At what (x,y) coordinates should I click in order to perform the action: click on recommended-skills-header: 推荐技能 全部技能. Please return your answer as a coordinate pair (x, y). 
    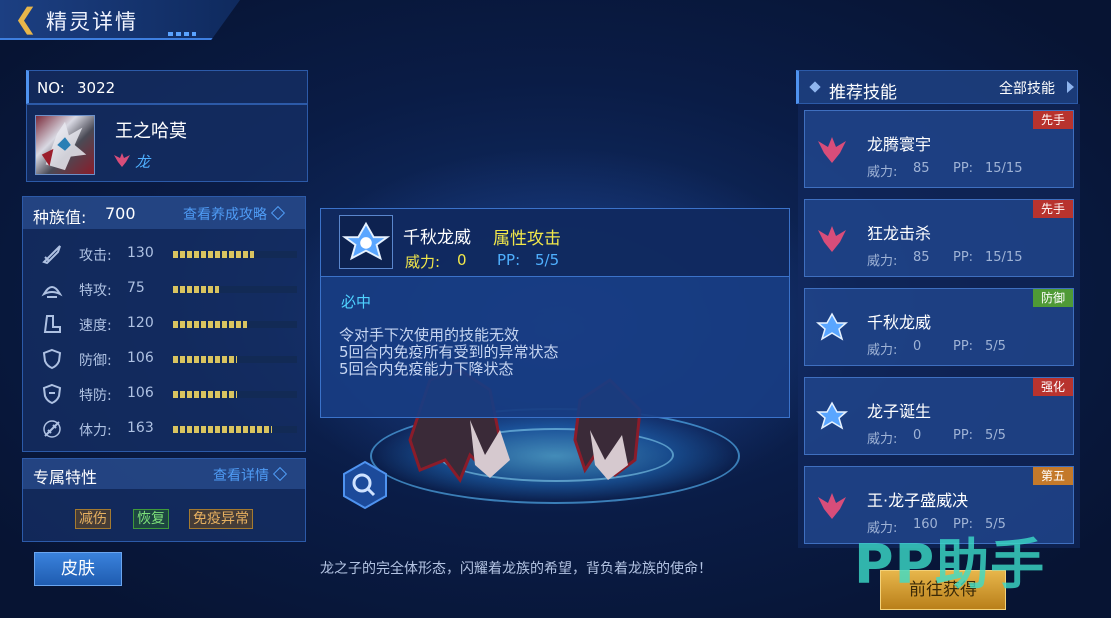
    Looking at the image, I should click on (937, 87).